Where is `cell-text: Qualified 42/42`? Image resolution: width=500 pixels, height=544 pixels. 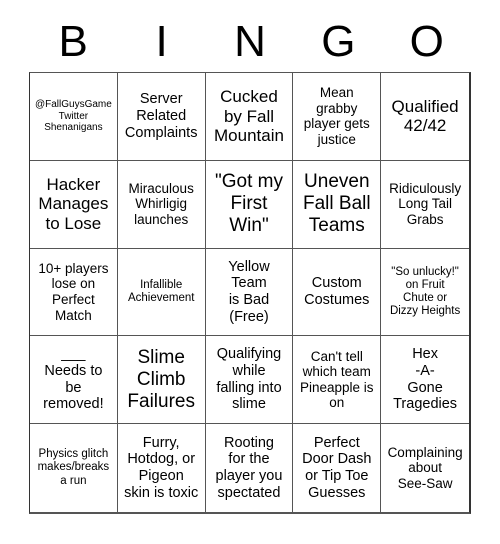 cell-text: Qualified 42/42 is located at coordinates (425, 116).